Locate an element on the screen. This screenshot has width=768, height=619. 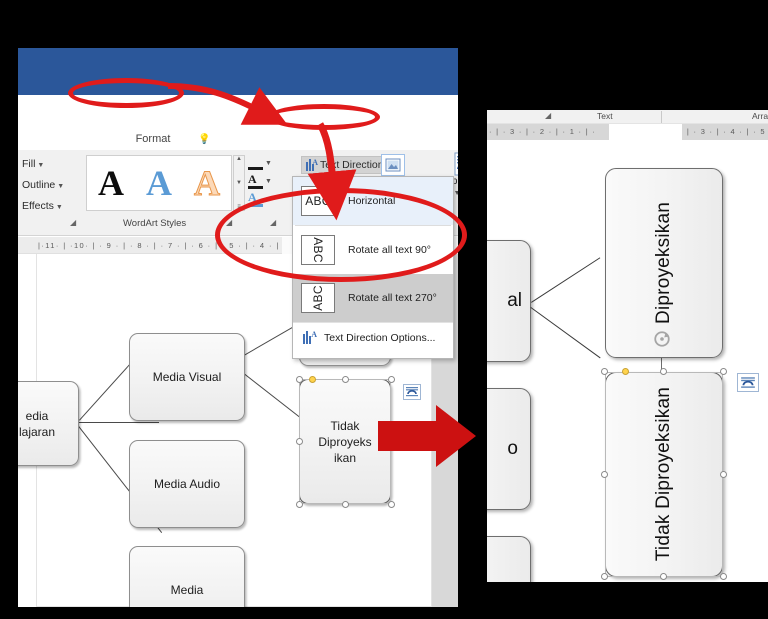
shape-styles-dialog-launcher: ◢ is located at coordinates (73, 222).